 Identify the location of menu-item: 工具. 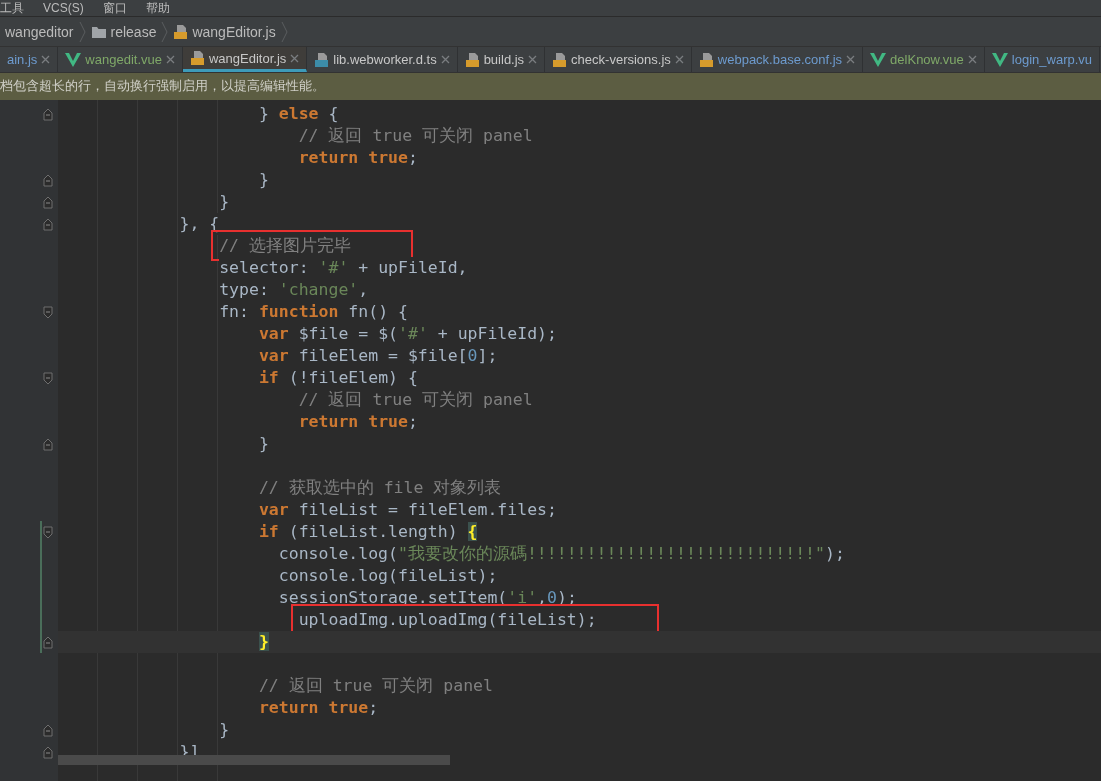
(12, 8).